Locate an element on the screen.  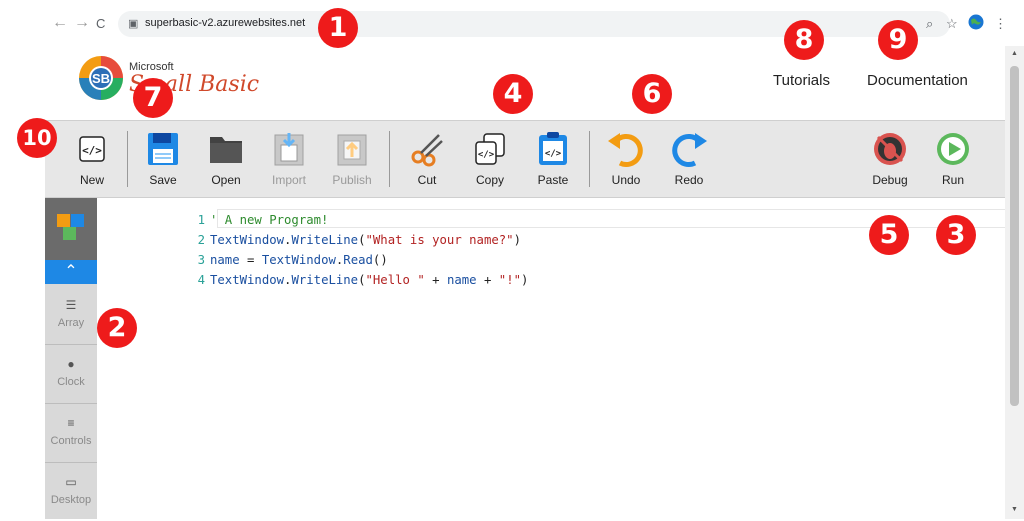
undo-icon is located at coordinates (625, 150).